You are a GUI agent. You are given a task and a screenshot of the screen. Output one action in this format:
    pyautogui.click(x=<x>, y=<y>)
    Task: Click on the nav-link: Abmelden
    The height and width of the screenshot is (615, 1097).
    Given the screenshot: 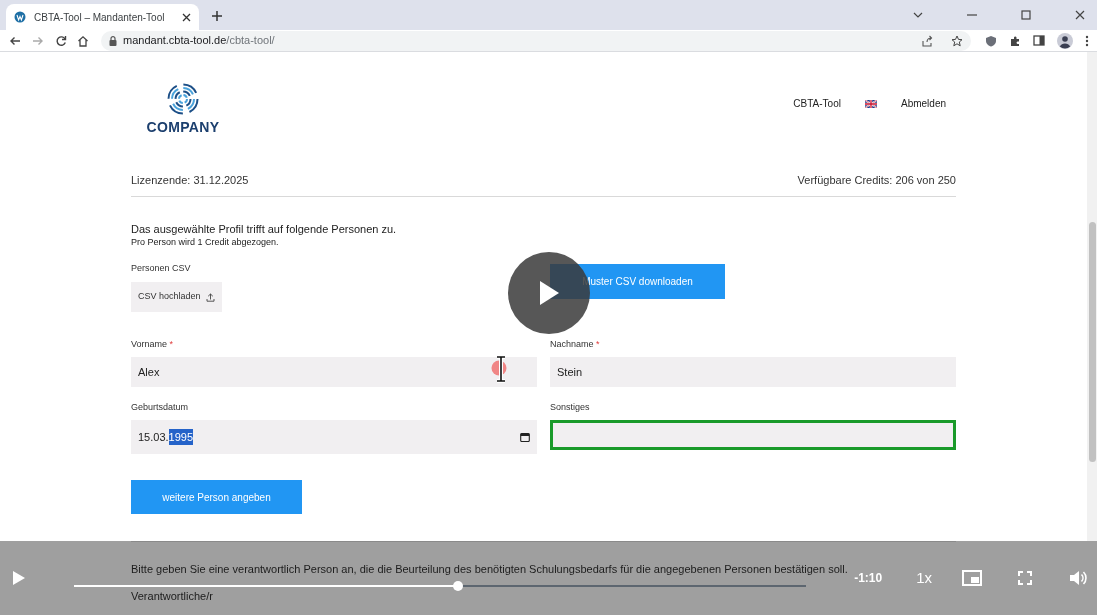 What is the action you would take?
    pyautogui.click(x=923, y=103)
    